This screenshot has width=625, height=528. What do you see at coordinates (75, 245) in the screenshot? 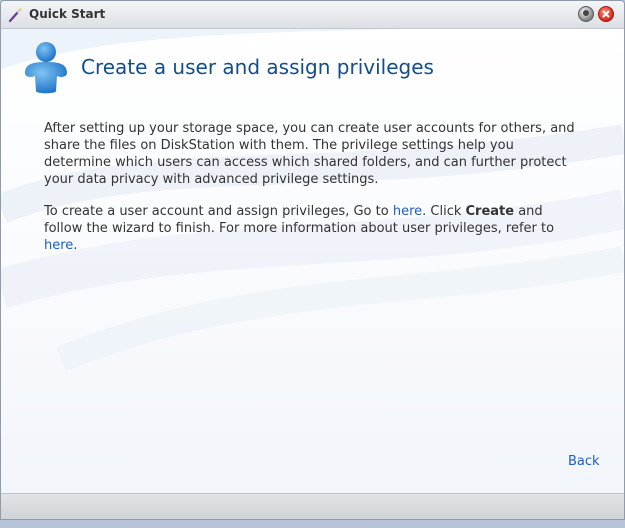
I see `instructions-text-4: .` at bounding box center [75, 245].